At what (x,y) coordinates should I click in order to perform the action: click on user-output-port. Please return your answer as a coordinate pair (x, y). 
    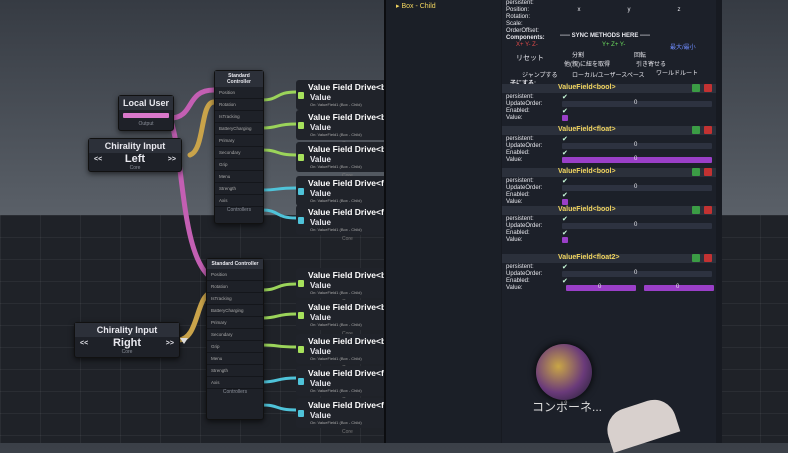
    Looking at the image, I should click on (146, 115).